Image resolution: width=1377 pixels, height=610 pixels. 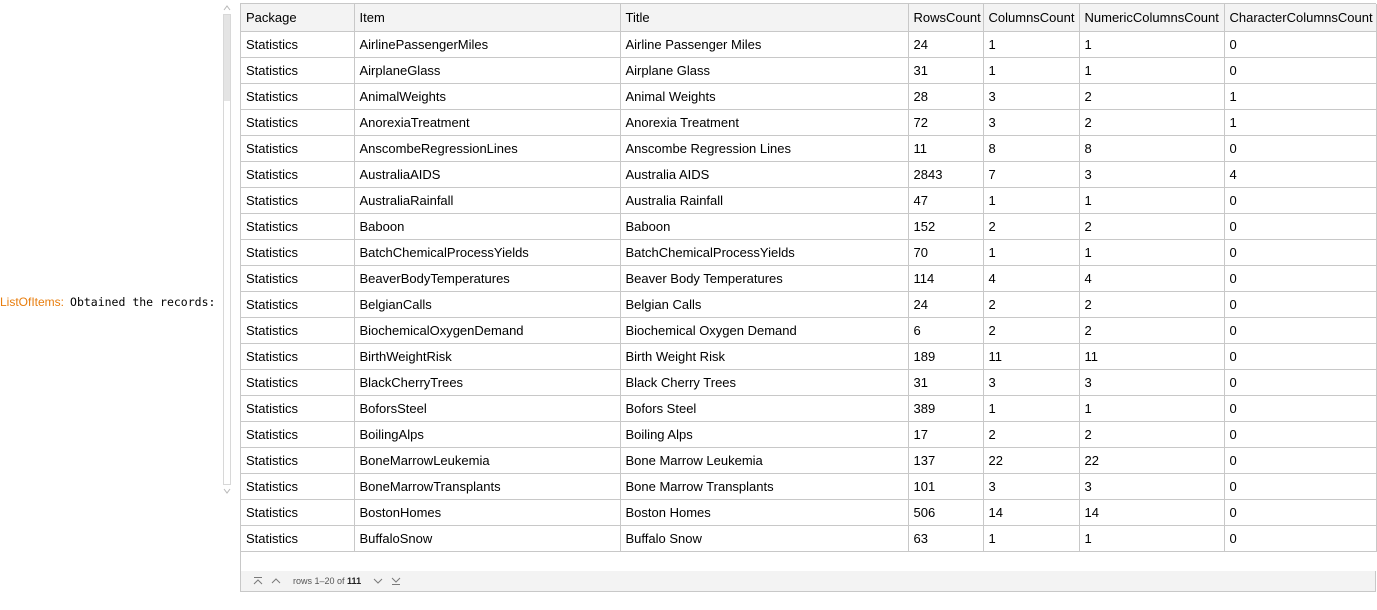 What do you see at coordinates (487, 356) in the screenshot?
I see `table-cell: BirthWeightRisk` at bounding box center [487, 356].